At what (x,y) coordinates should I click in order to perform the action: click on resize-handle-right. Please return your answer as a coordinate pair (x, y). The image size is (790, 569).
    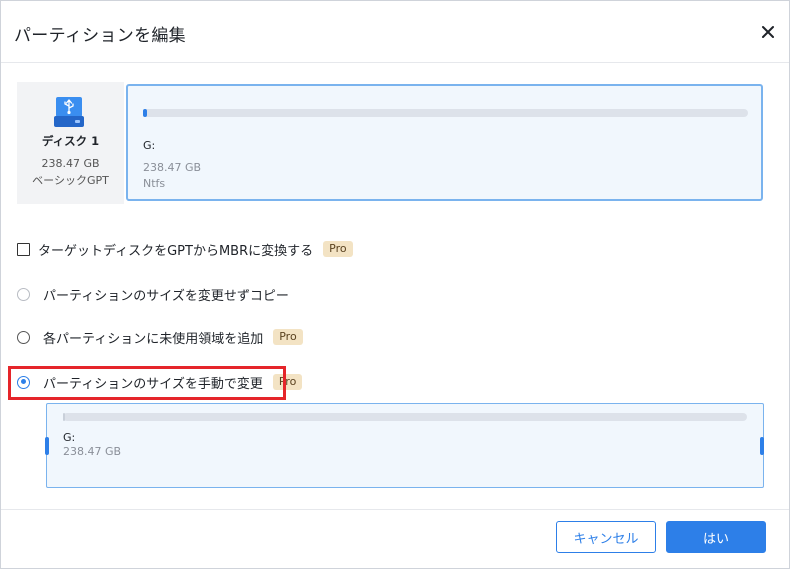
    Looking at the image, I should click on (762, 446).